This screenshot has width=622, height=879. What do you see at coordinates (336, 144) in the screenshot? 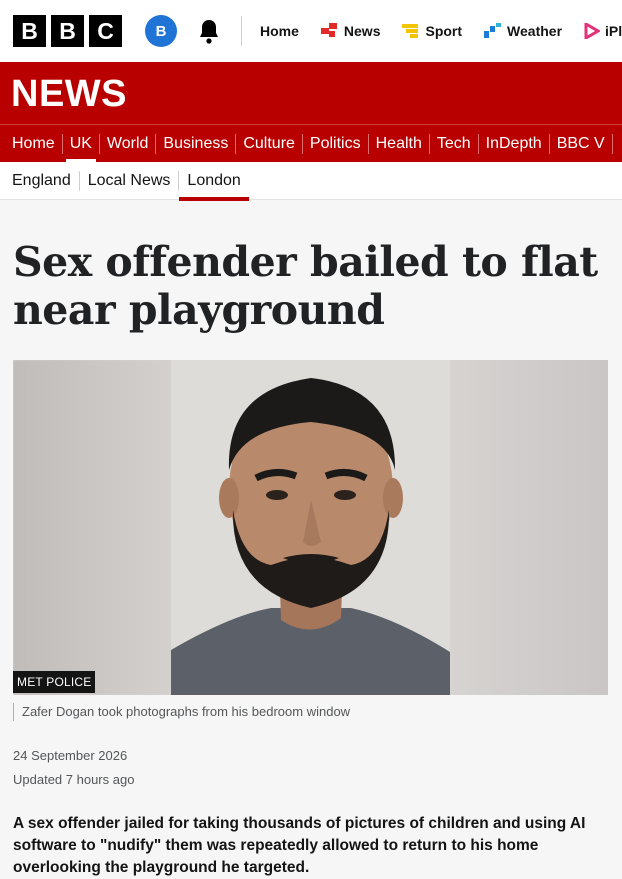
I see `section-nav-politics: Politics` at bounding box center [336, 144].